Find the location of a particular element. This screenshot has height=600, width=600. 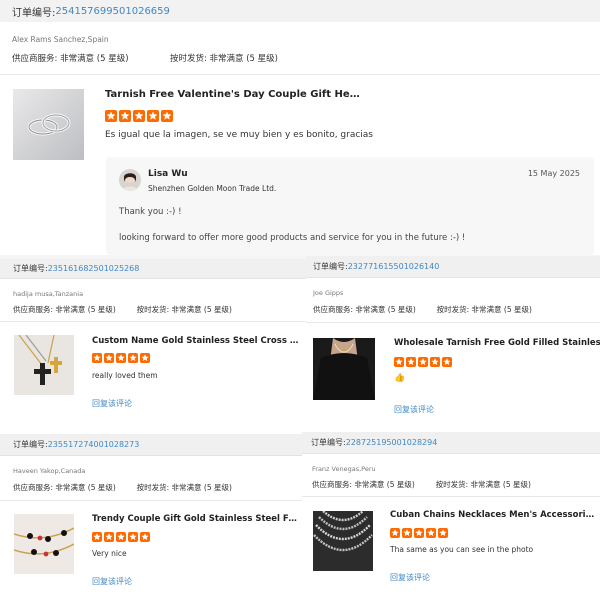

review-text: Very nice is located at coordinates (109, 553).